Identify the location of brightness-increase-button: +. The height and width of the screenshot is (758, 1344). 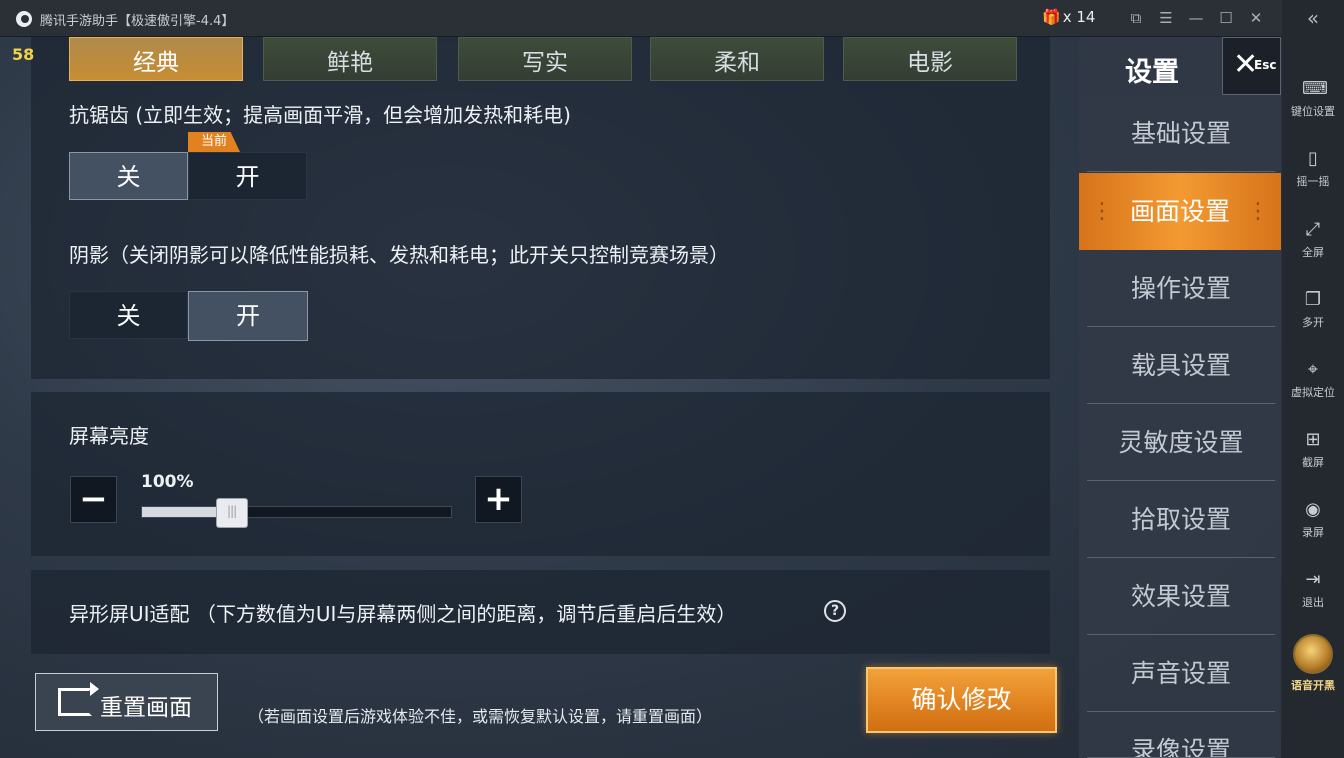
(498, 499).